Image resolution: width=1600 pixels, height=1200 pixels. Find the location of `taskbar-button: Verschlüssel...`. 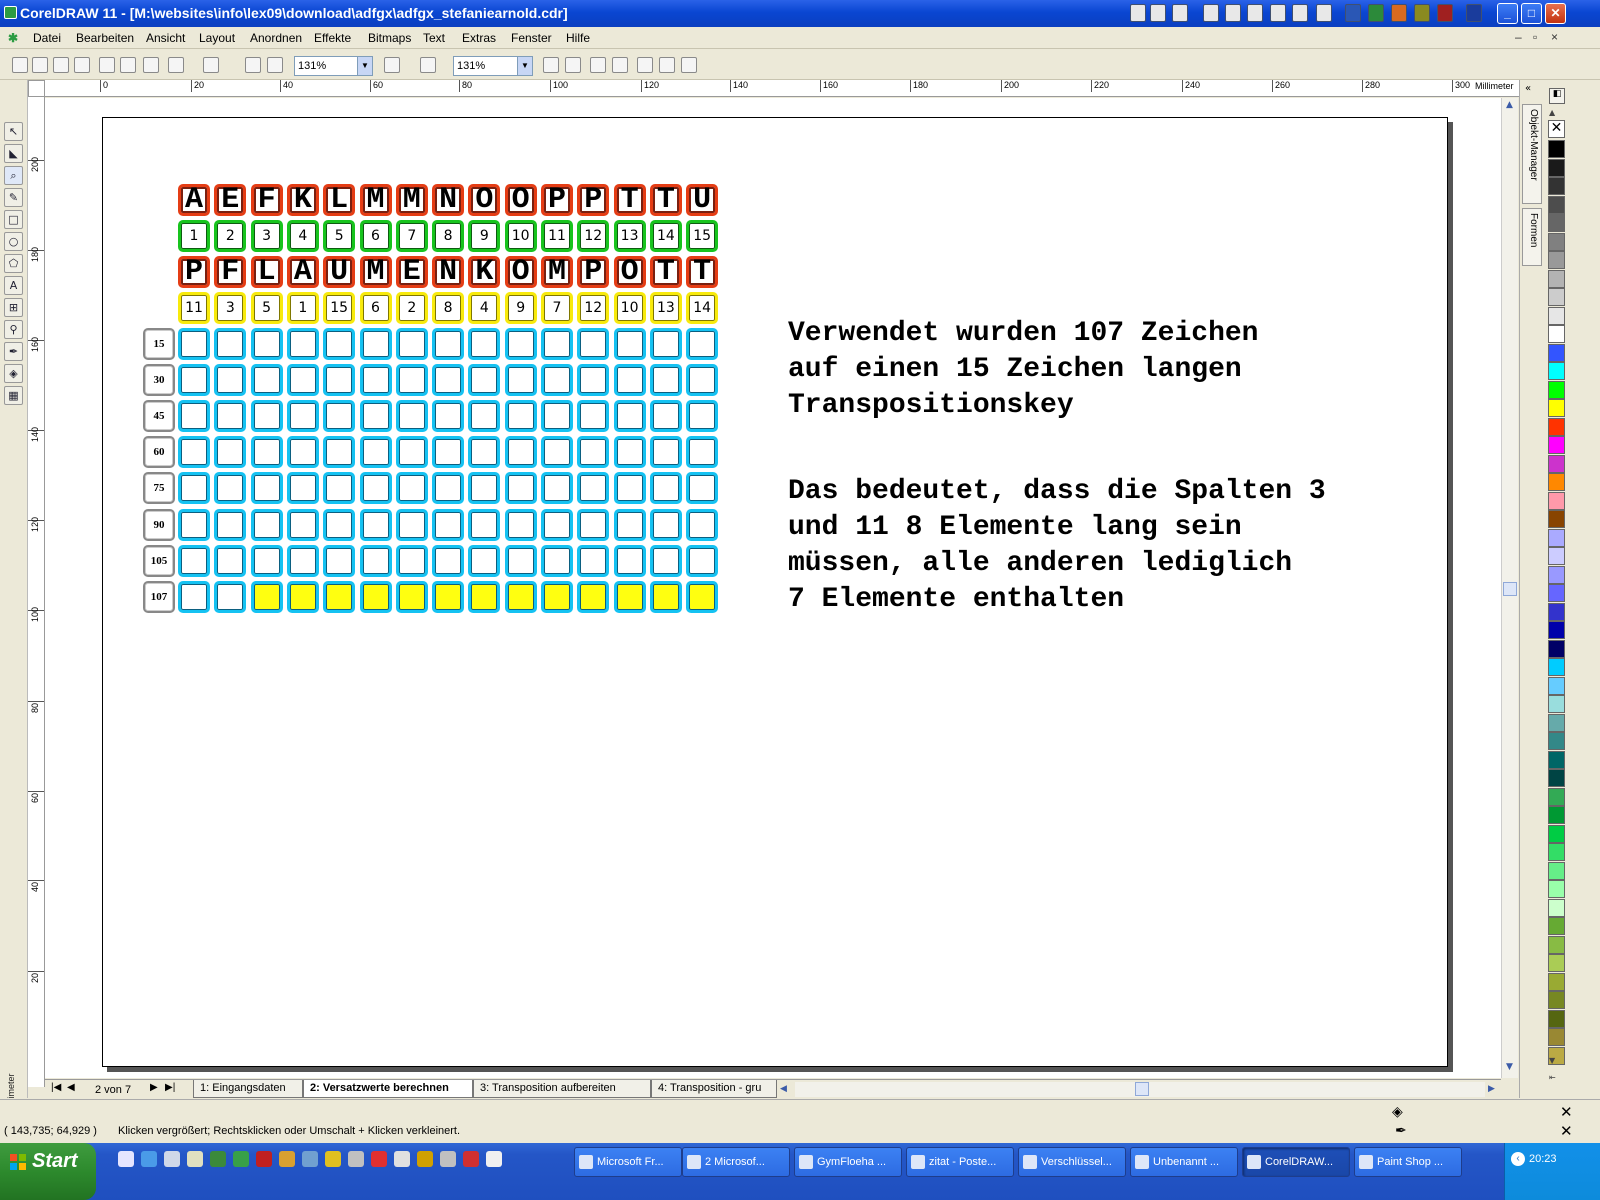

taskbar-button: Verschlüssel... is located at coordinates (1072, 1162).